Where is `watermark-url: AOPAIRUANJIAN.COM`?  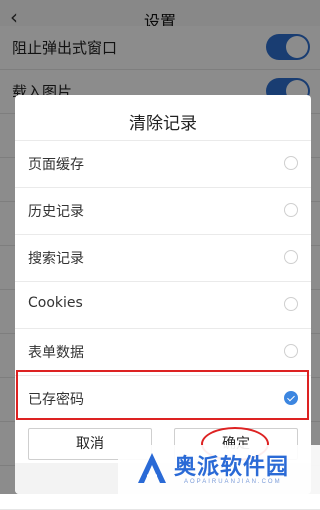 watermark-url: AOPAIRUANJIAN.COM is located at coordinates (233, 482).